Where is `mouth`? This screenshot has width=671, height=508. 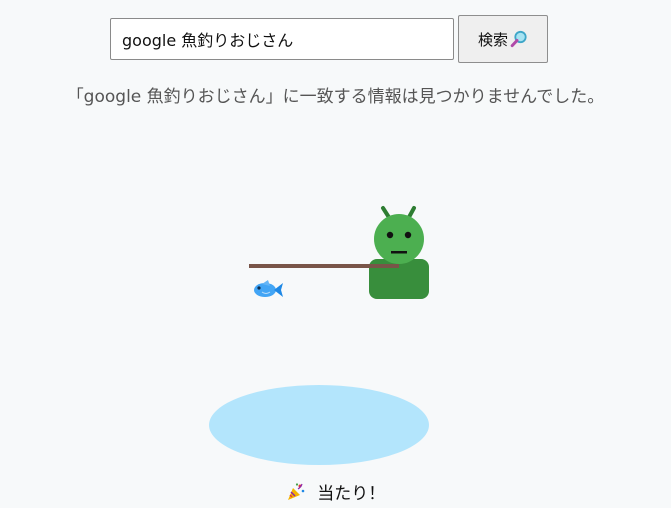
mouth is located at coordinates (399, 252).